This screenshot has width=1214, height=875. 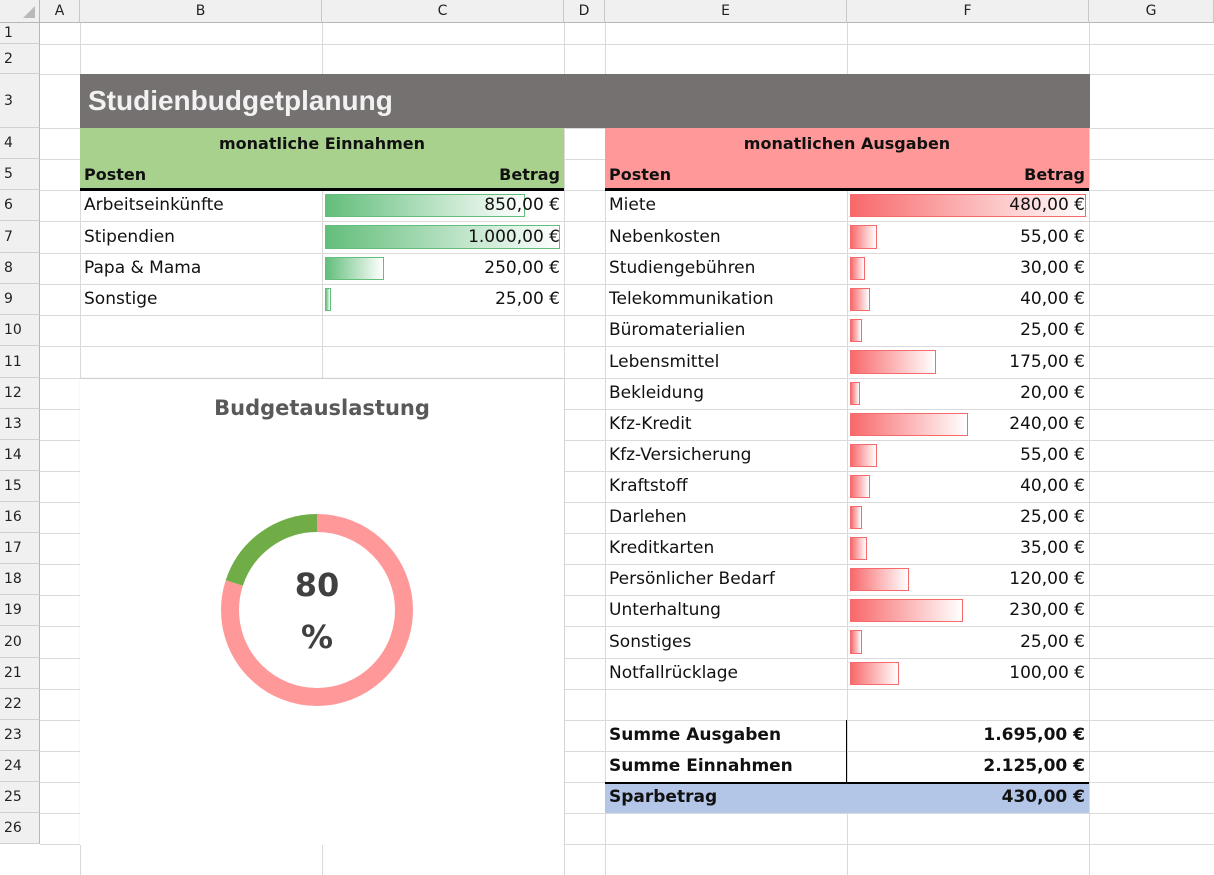 I want to click on expense-item-value: 20,00 €, so click(x=966, y=393).